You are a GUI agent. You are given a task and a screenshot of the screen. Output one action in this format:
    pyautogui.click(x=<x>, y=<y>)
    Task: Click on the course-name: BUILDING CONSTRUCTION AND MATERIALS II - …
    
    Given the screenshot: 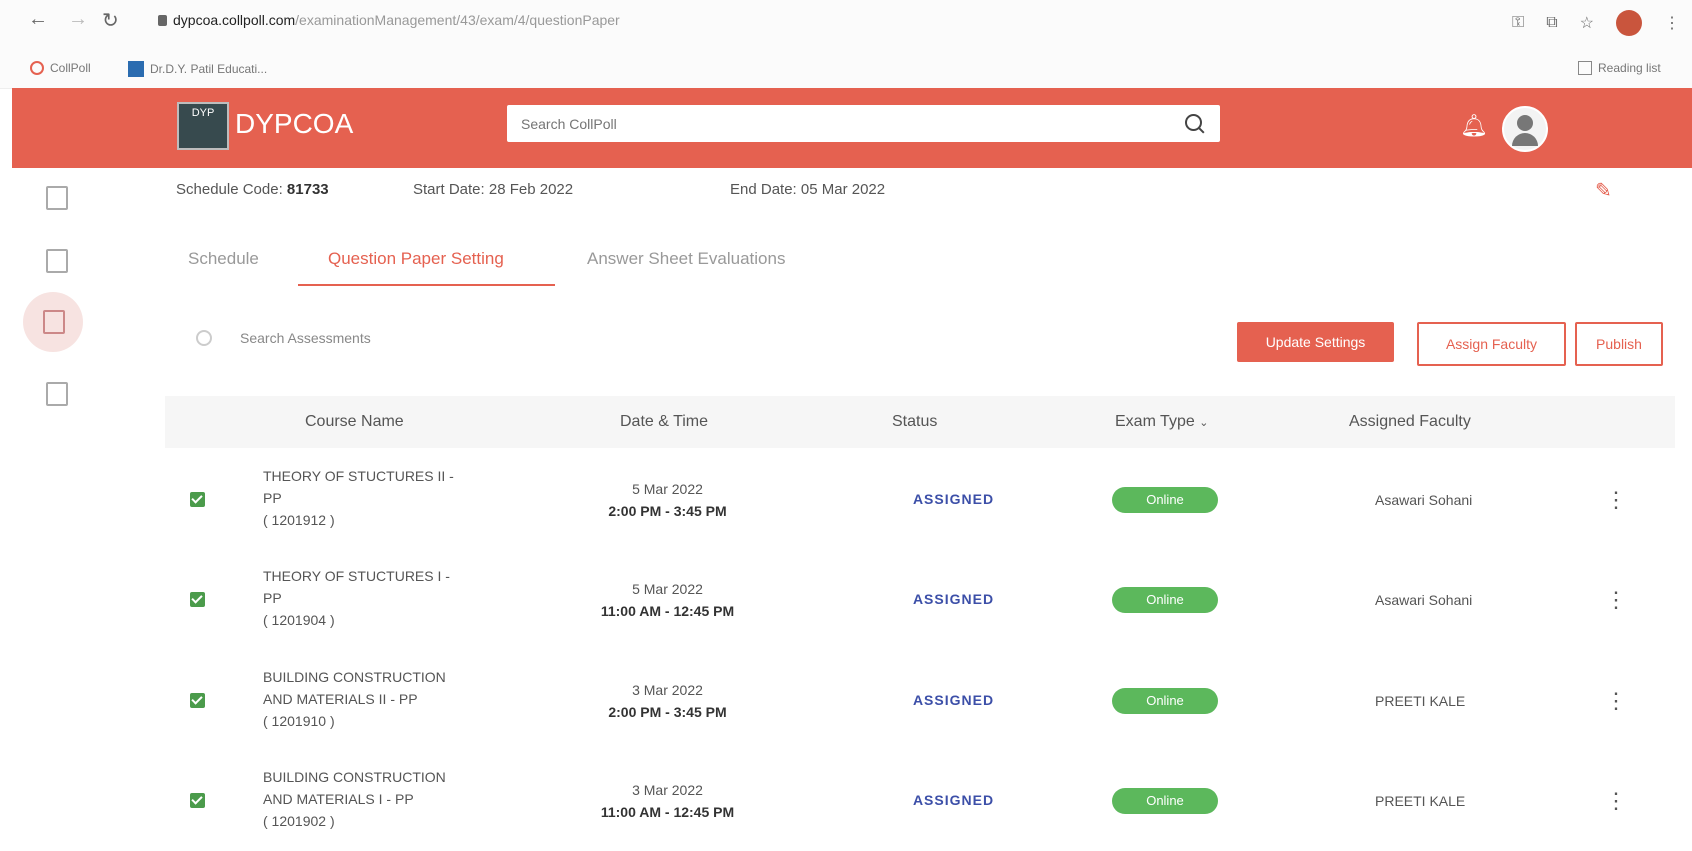 What is the action you would take?
    pyautogui.click(x=354, y=699)
    